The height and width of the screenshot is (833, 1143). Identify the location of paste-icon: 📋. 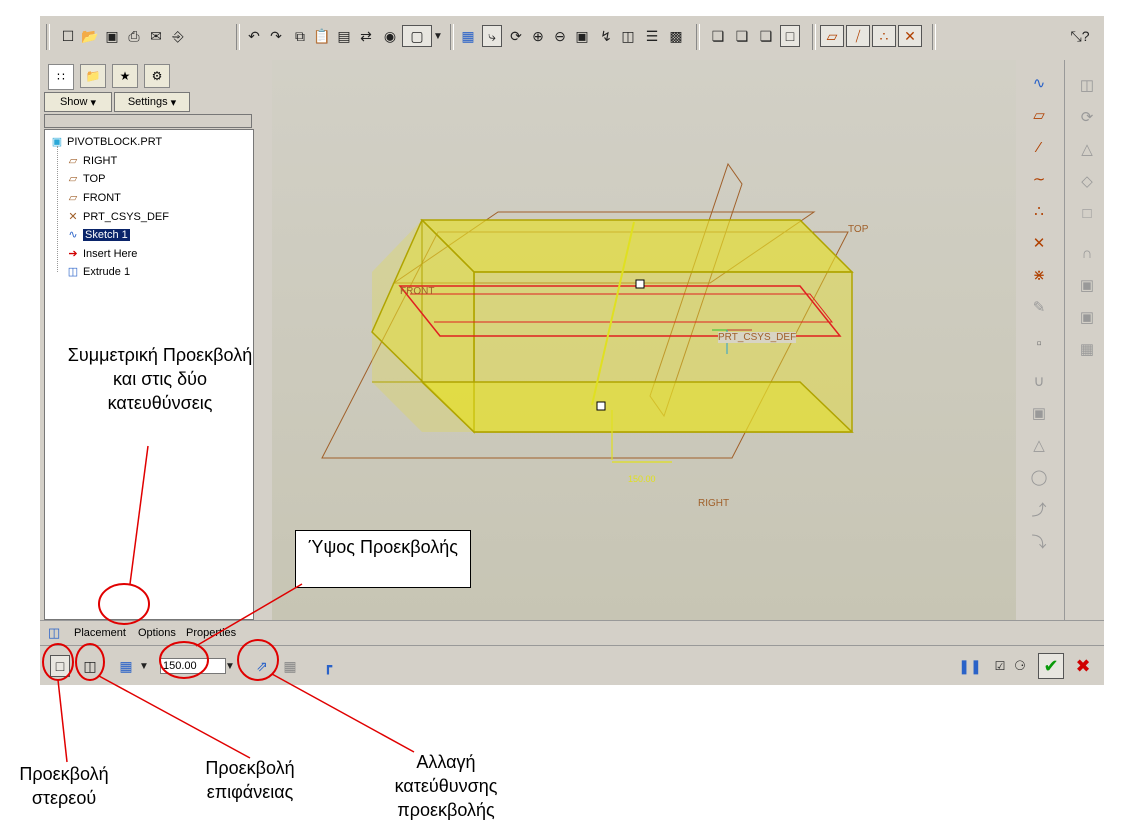
(322, 36).